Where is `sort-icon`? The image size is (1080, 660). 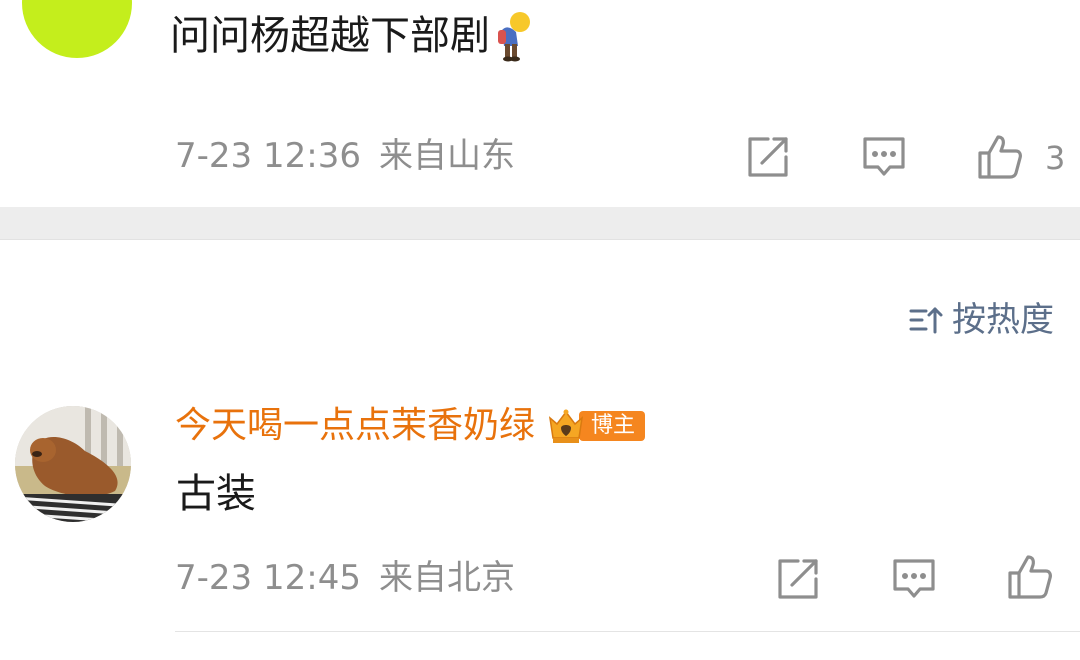
sort-icon is located at coordinates (926, 320).